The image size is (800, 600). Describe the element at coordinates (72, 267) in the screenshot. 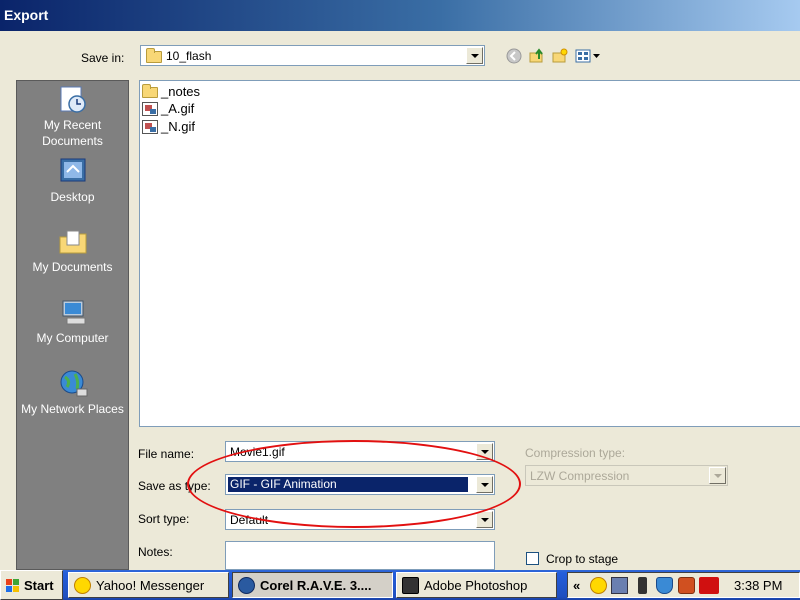

I see `place-label: My Documents` at that location.